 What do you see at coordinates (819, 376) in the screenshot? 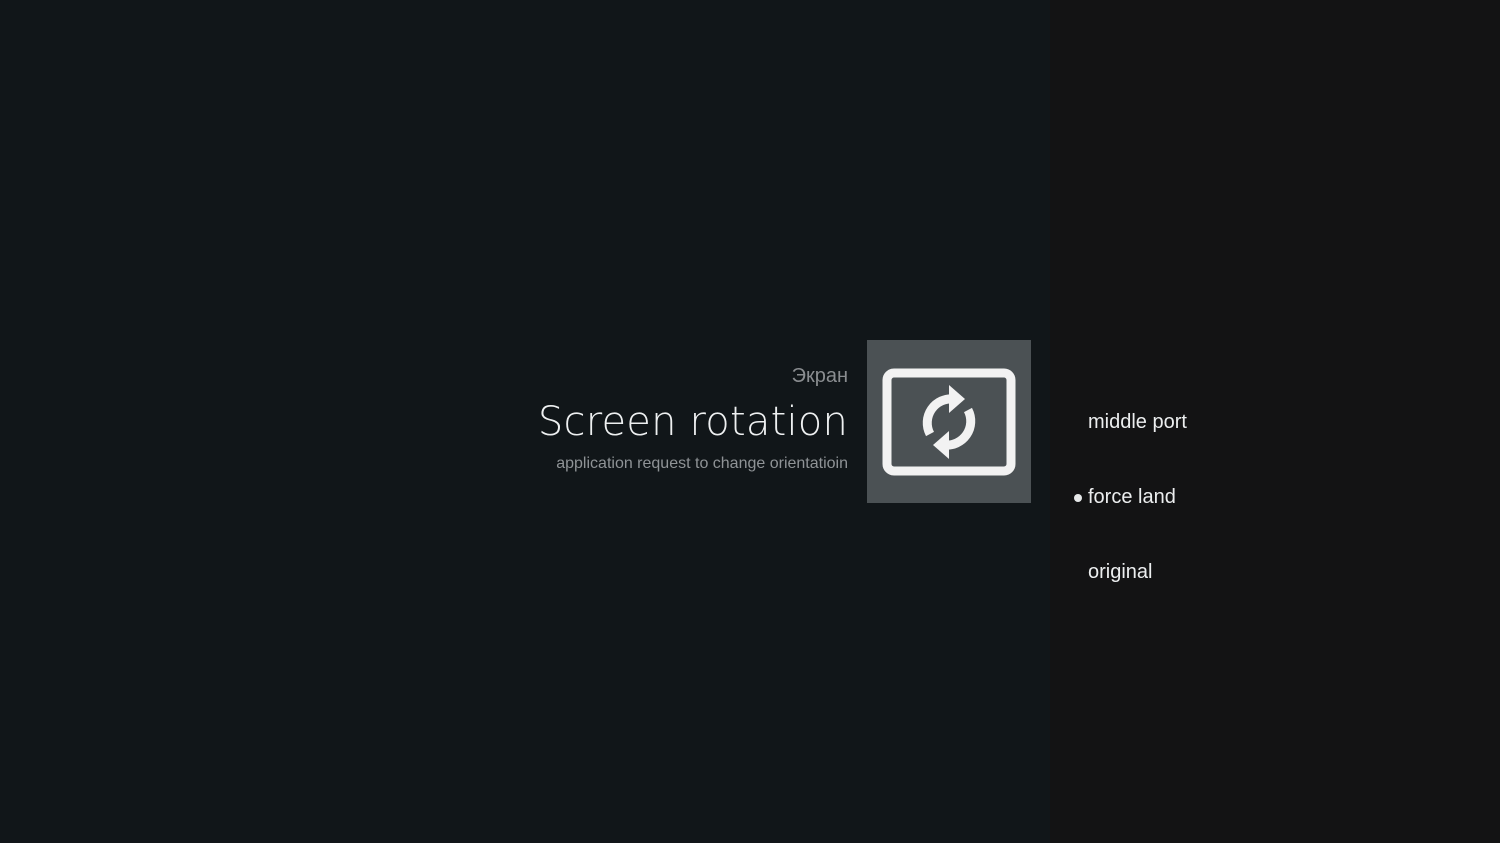
I see `breadcrumb: Экран` at bounding box center [819, 376].